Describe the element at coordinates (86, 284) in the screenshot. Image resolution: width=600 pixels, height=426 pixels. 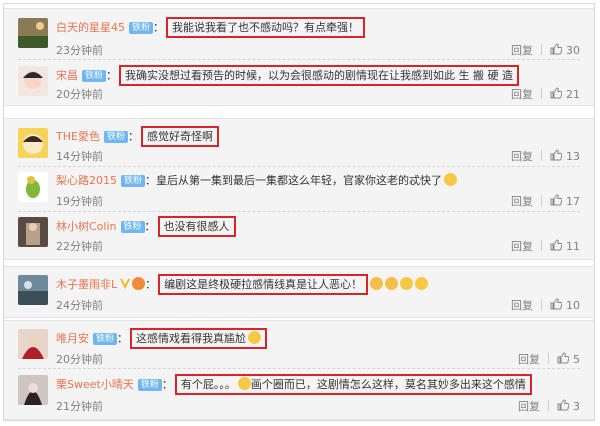
I see `username: 木子墨雨非L` at that location.